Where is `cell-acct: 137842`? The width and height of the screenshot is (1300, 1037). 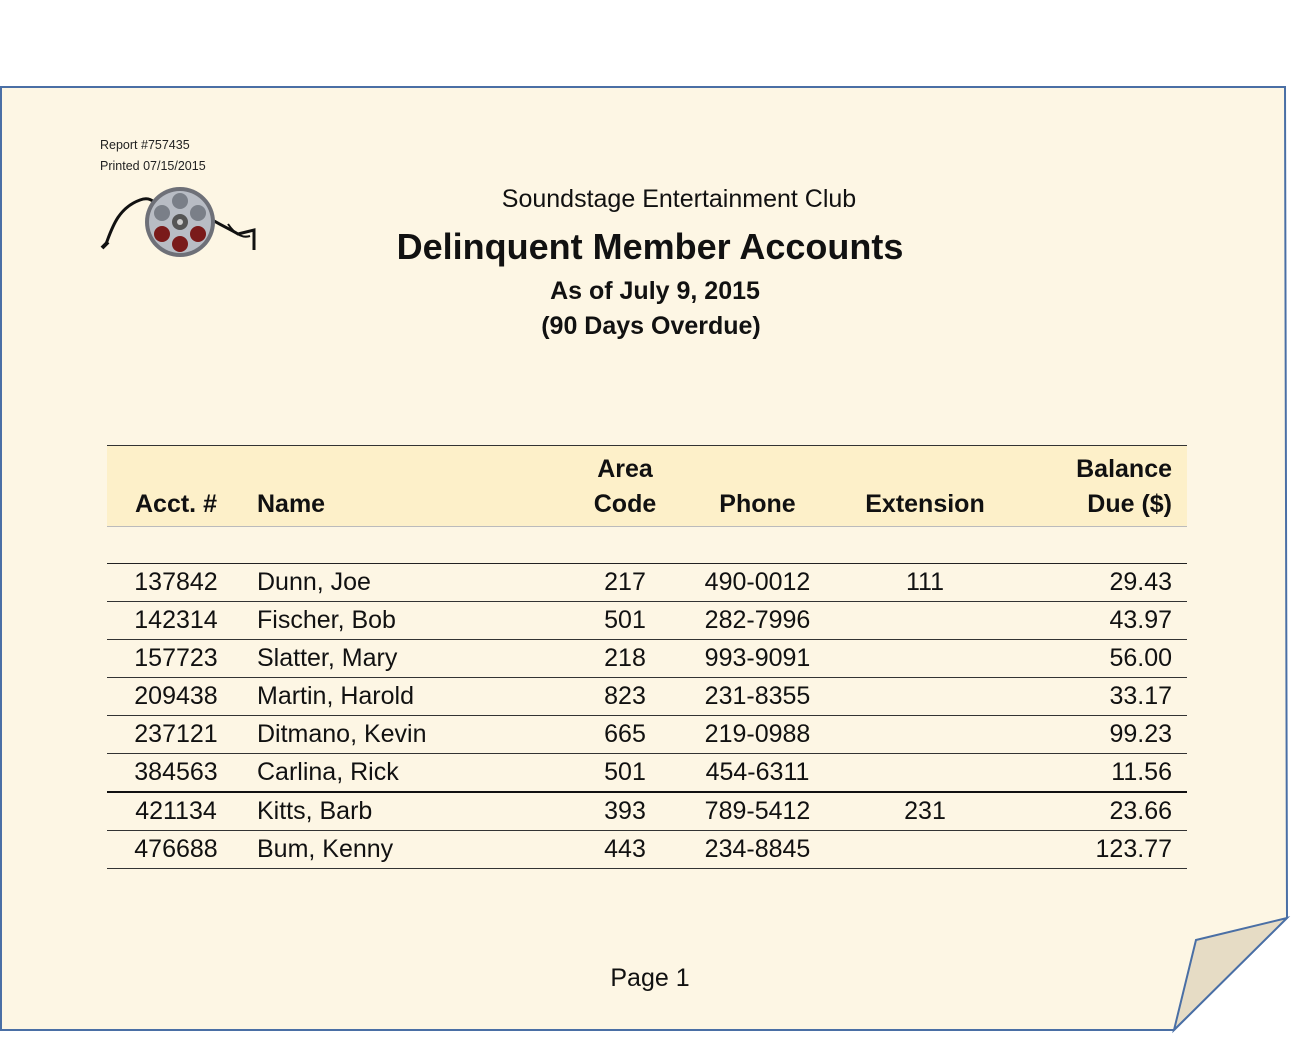 cell-acct: 137842 is located at coordinates (176, 582).